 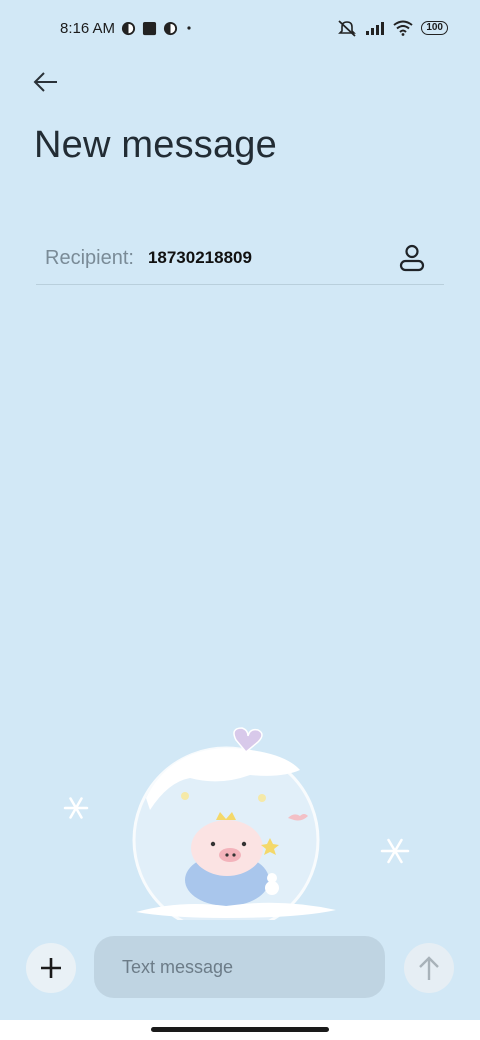 I want to click on square-icon, so click(x=149, y=28).